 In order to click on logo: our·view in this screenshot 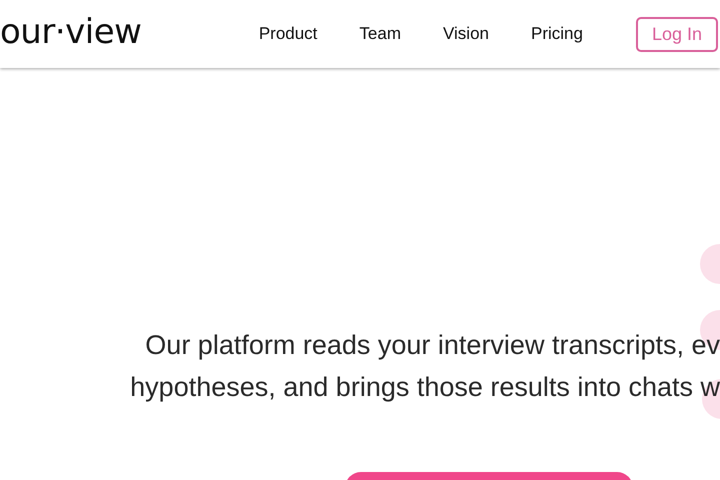, I will do `click(71, 32)`.